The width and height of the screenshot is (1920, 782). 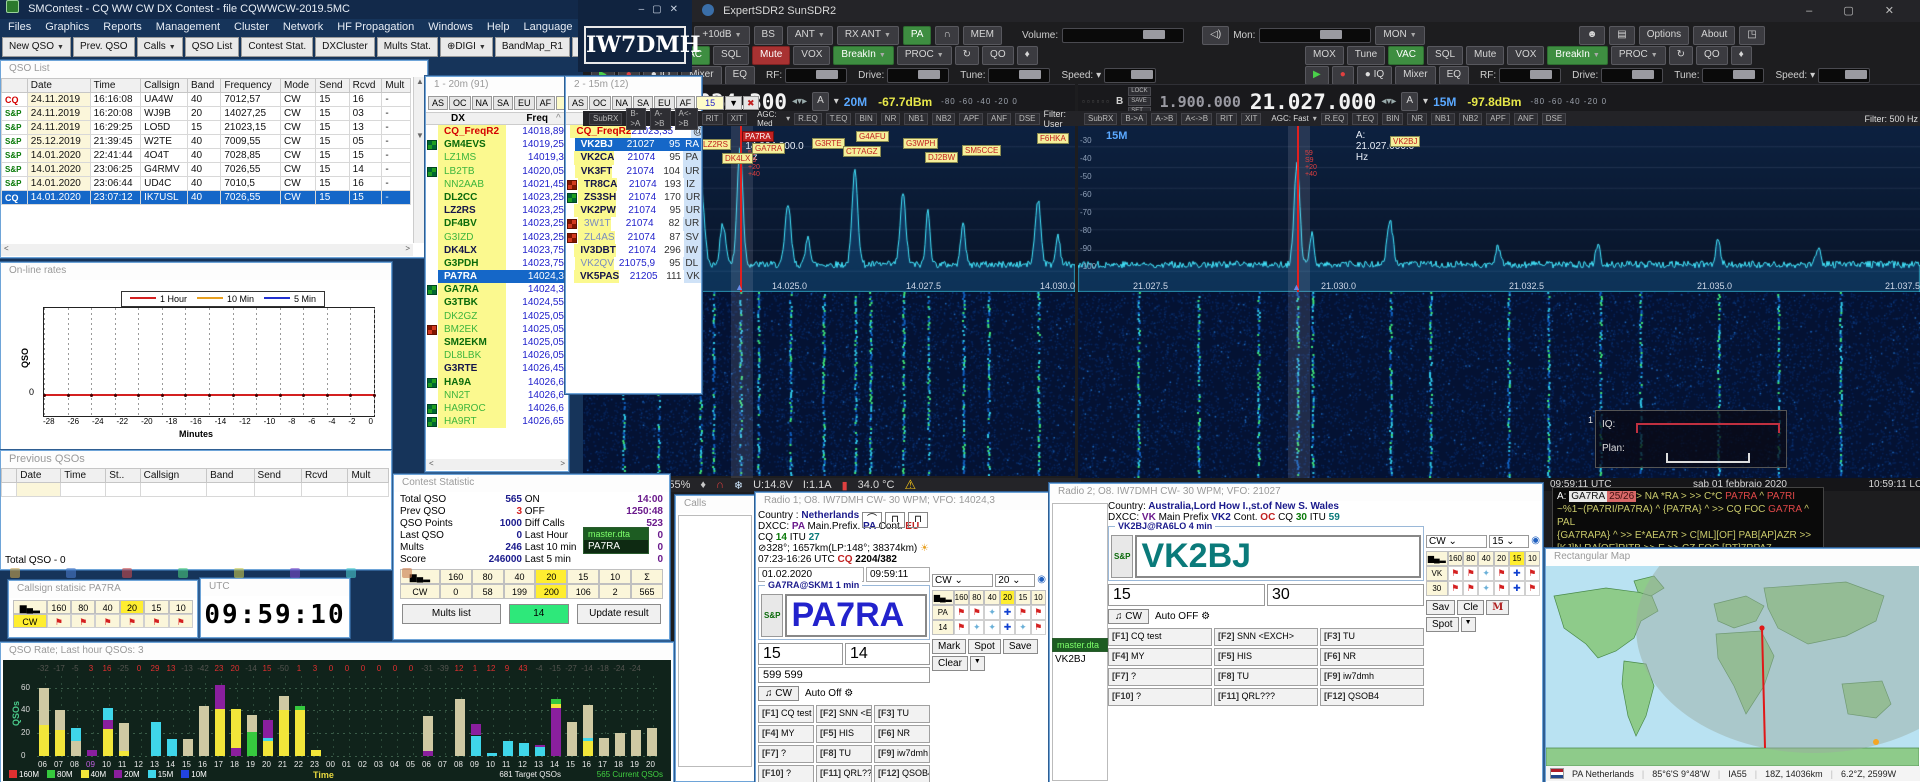 What do you see at coordinates (1027, 55) in the screenshot?
I see `mic-icon: ♦` at bounding box center [1027, 55].